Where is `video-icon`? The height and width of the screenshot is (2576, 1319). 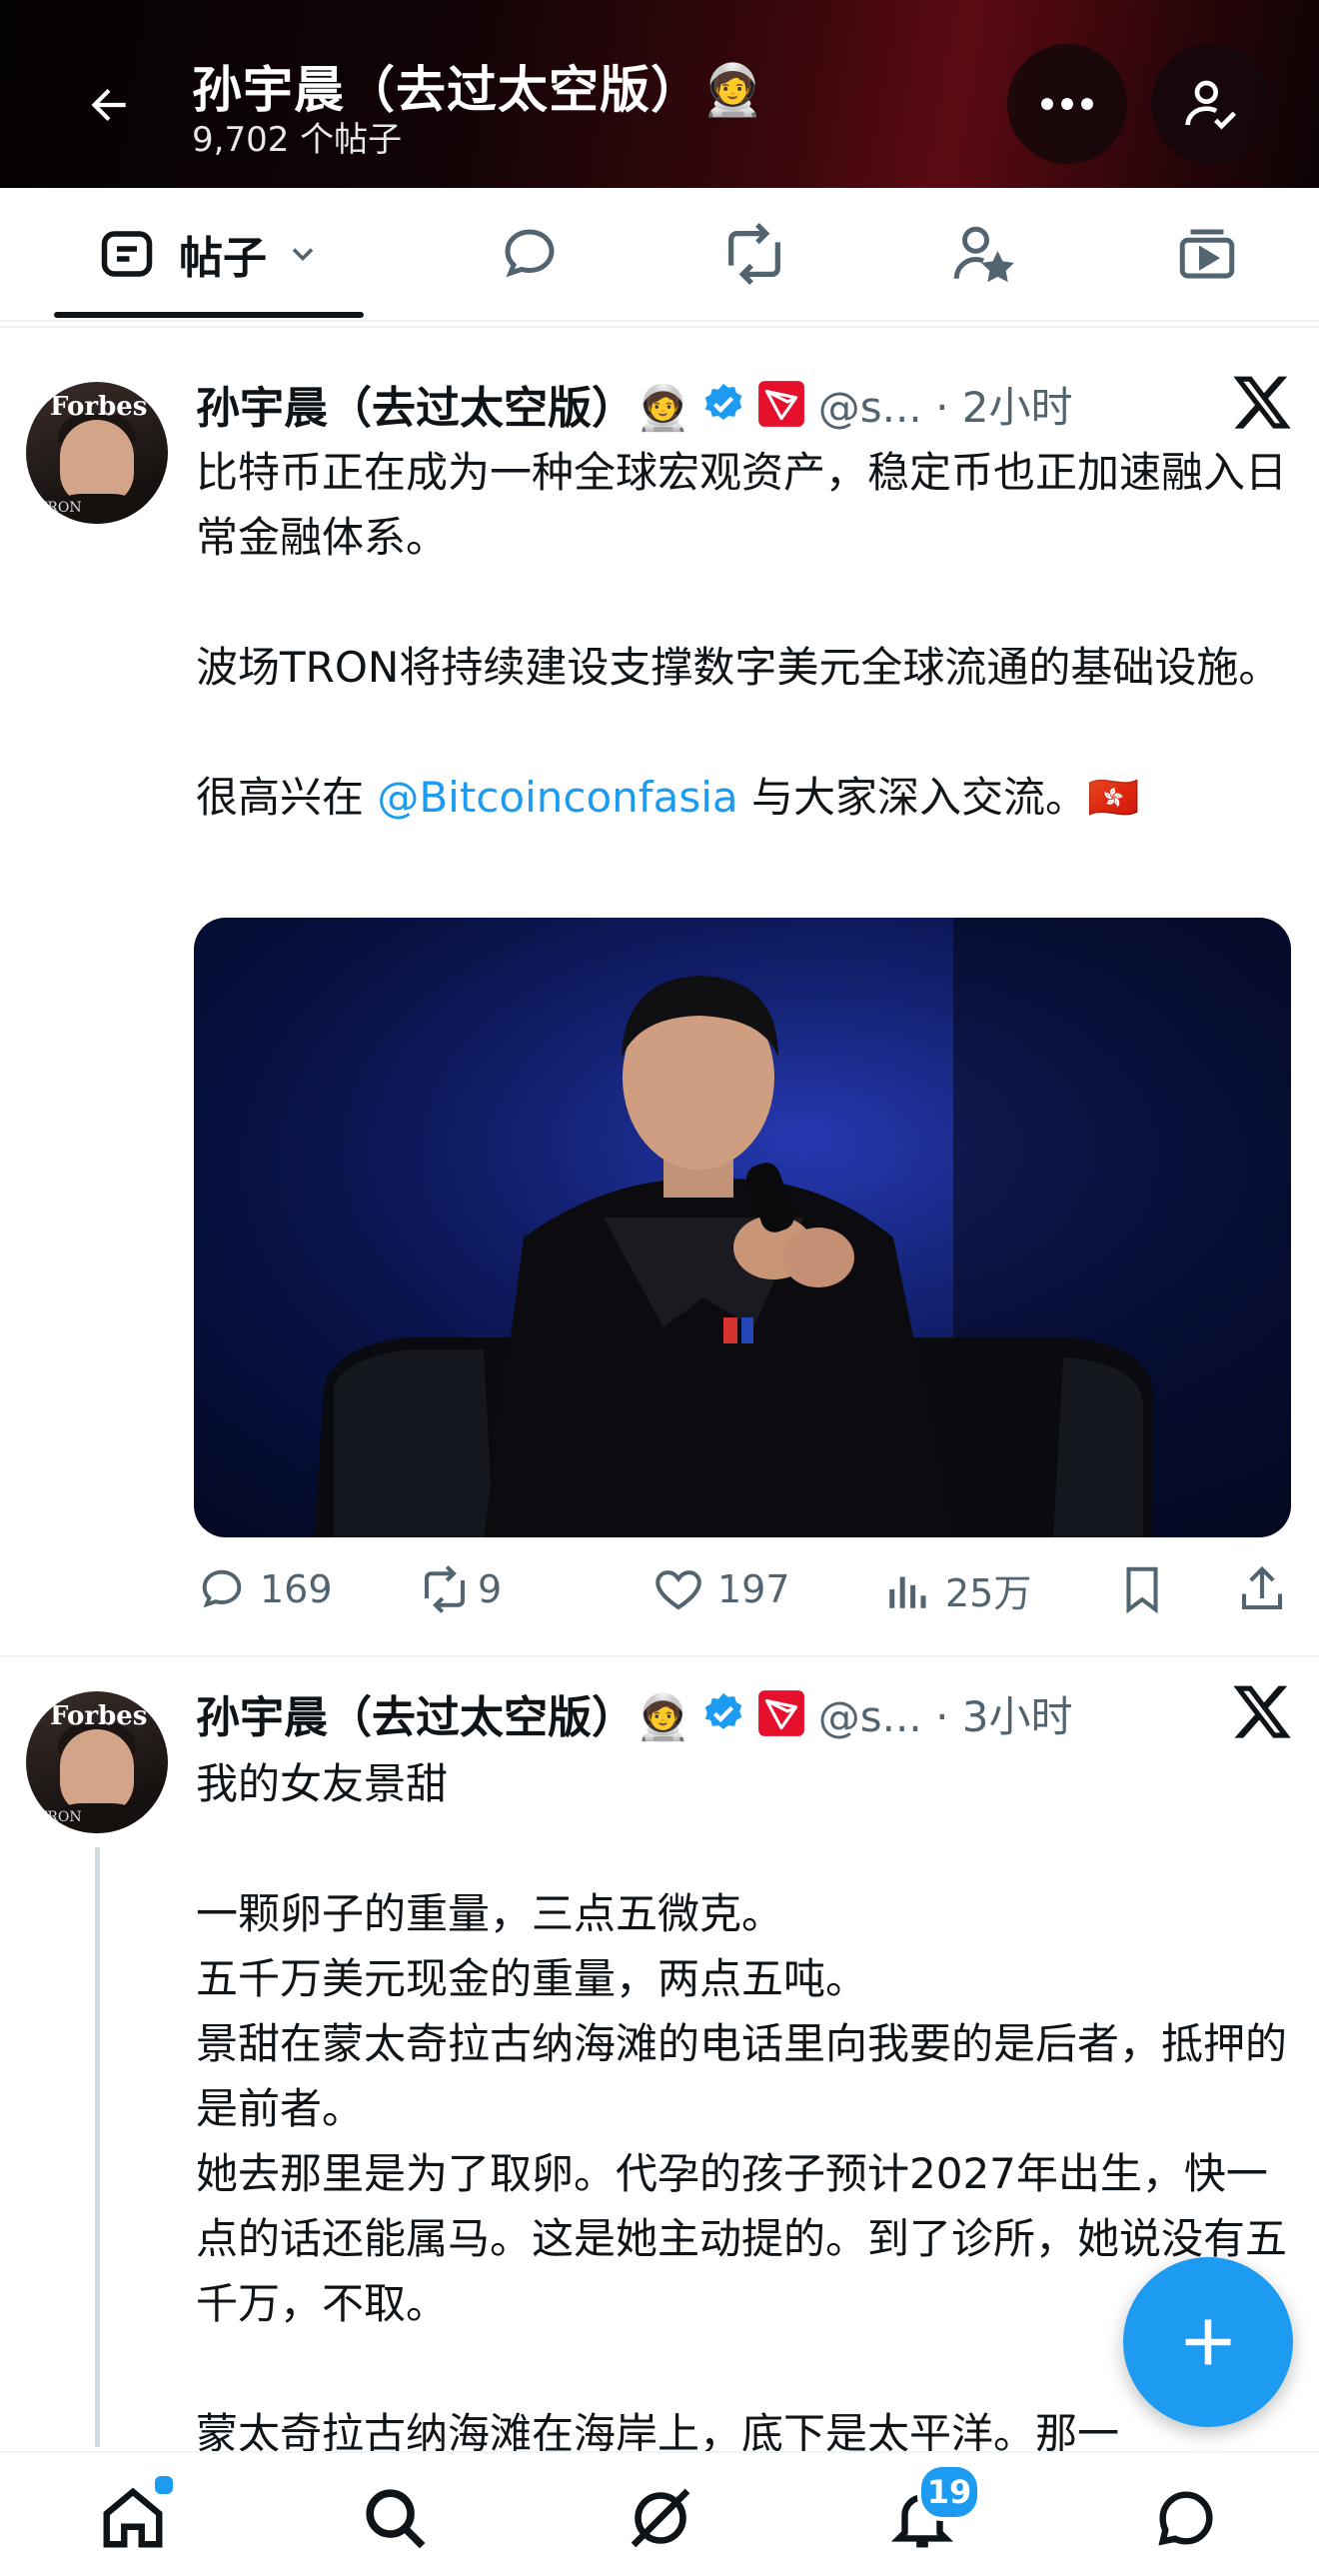 video-icon is located at coordinates (1207, 254).